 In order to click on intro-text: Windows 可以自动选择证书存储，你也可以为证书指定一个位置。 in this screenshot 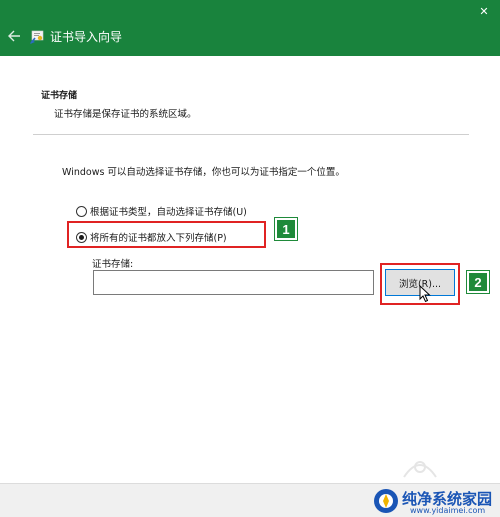, I will do `click(203, 172)`.